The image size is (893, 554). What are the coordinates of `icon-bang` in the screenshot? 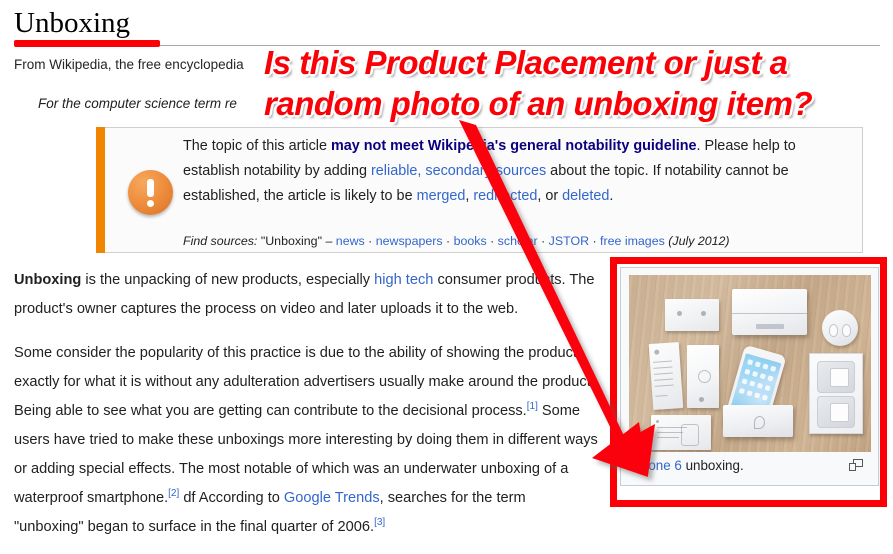 It's located at (150, 188).